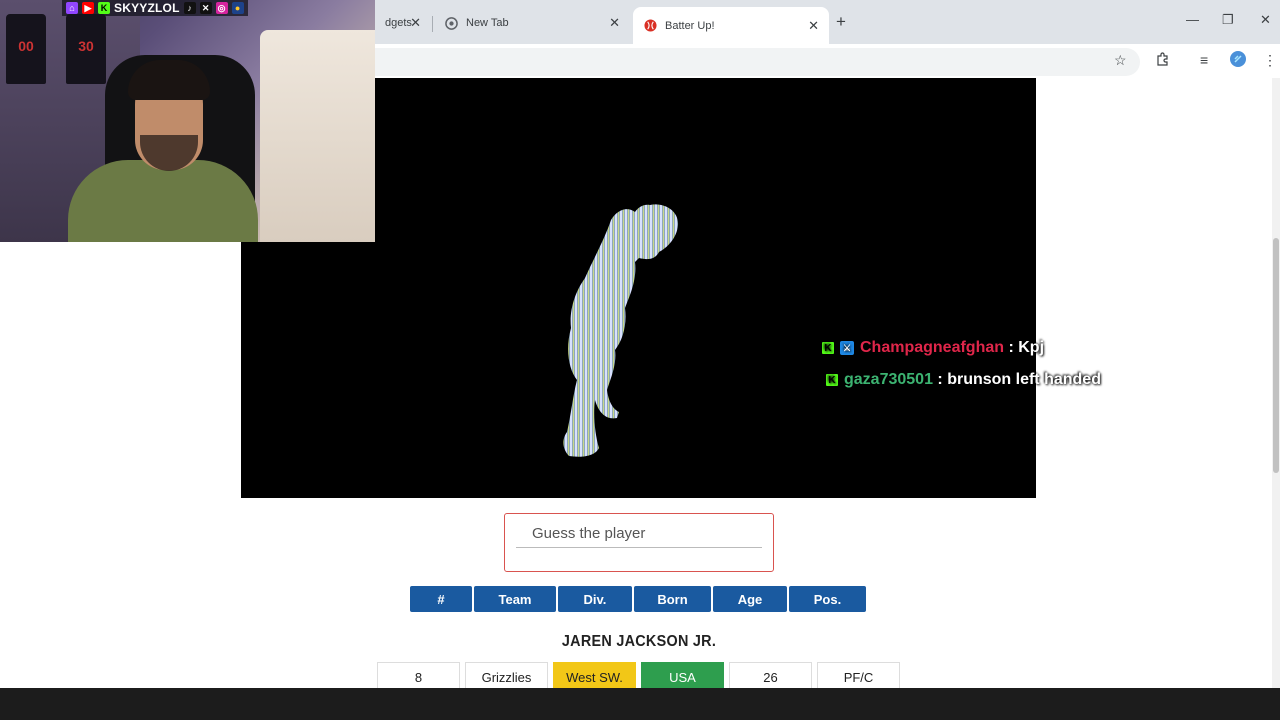 The height and width of the screenshot is (720, 1280). What do you see at coordinates (532, 23) in the screenshot?
I see `tab-new-tab: New Tab ✕` at bounding box center [532, 23].